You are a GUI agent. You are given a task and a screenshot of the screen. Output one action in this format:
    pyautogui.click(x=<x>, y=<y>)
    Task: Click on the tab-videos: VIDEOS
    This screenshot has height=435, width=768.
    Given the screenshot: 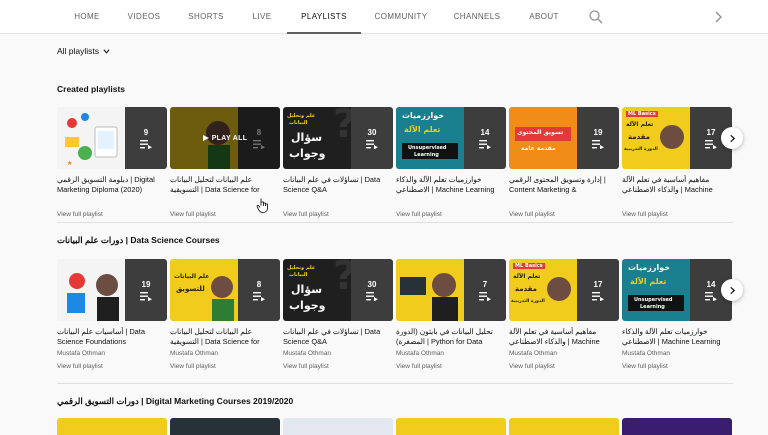 What is the action you would take?
    pyautogui.click(x=144, y=17)
    